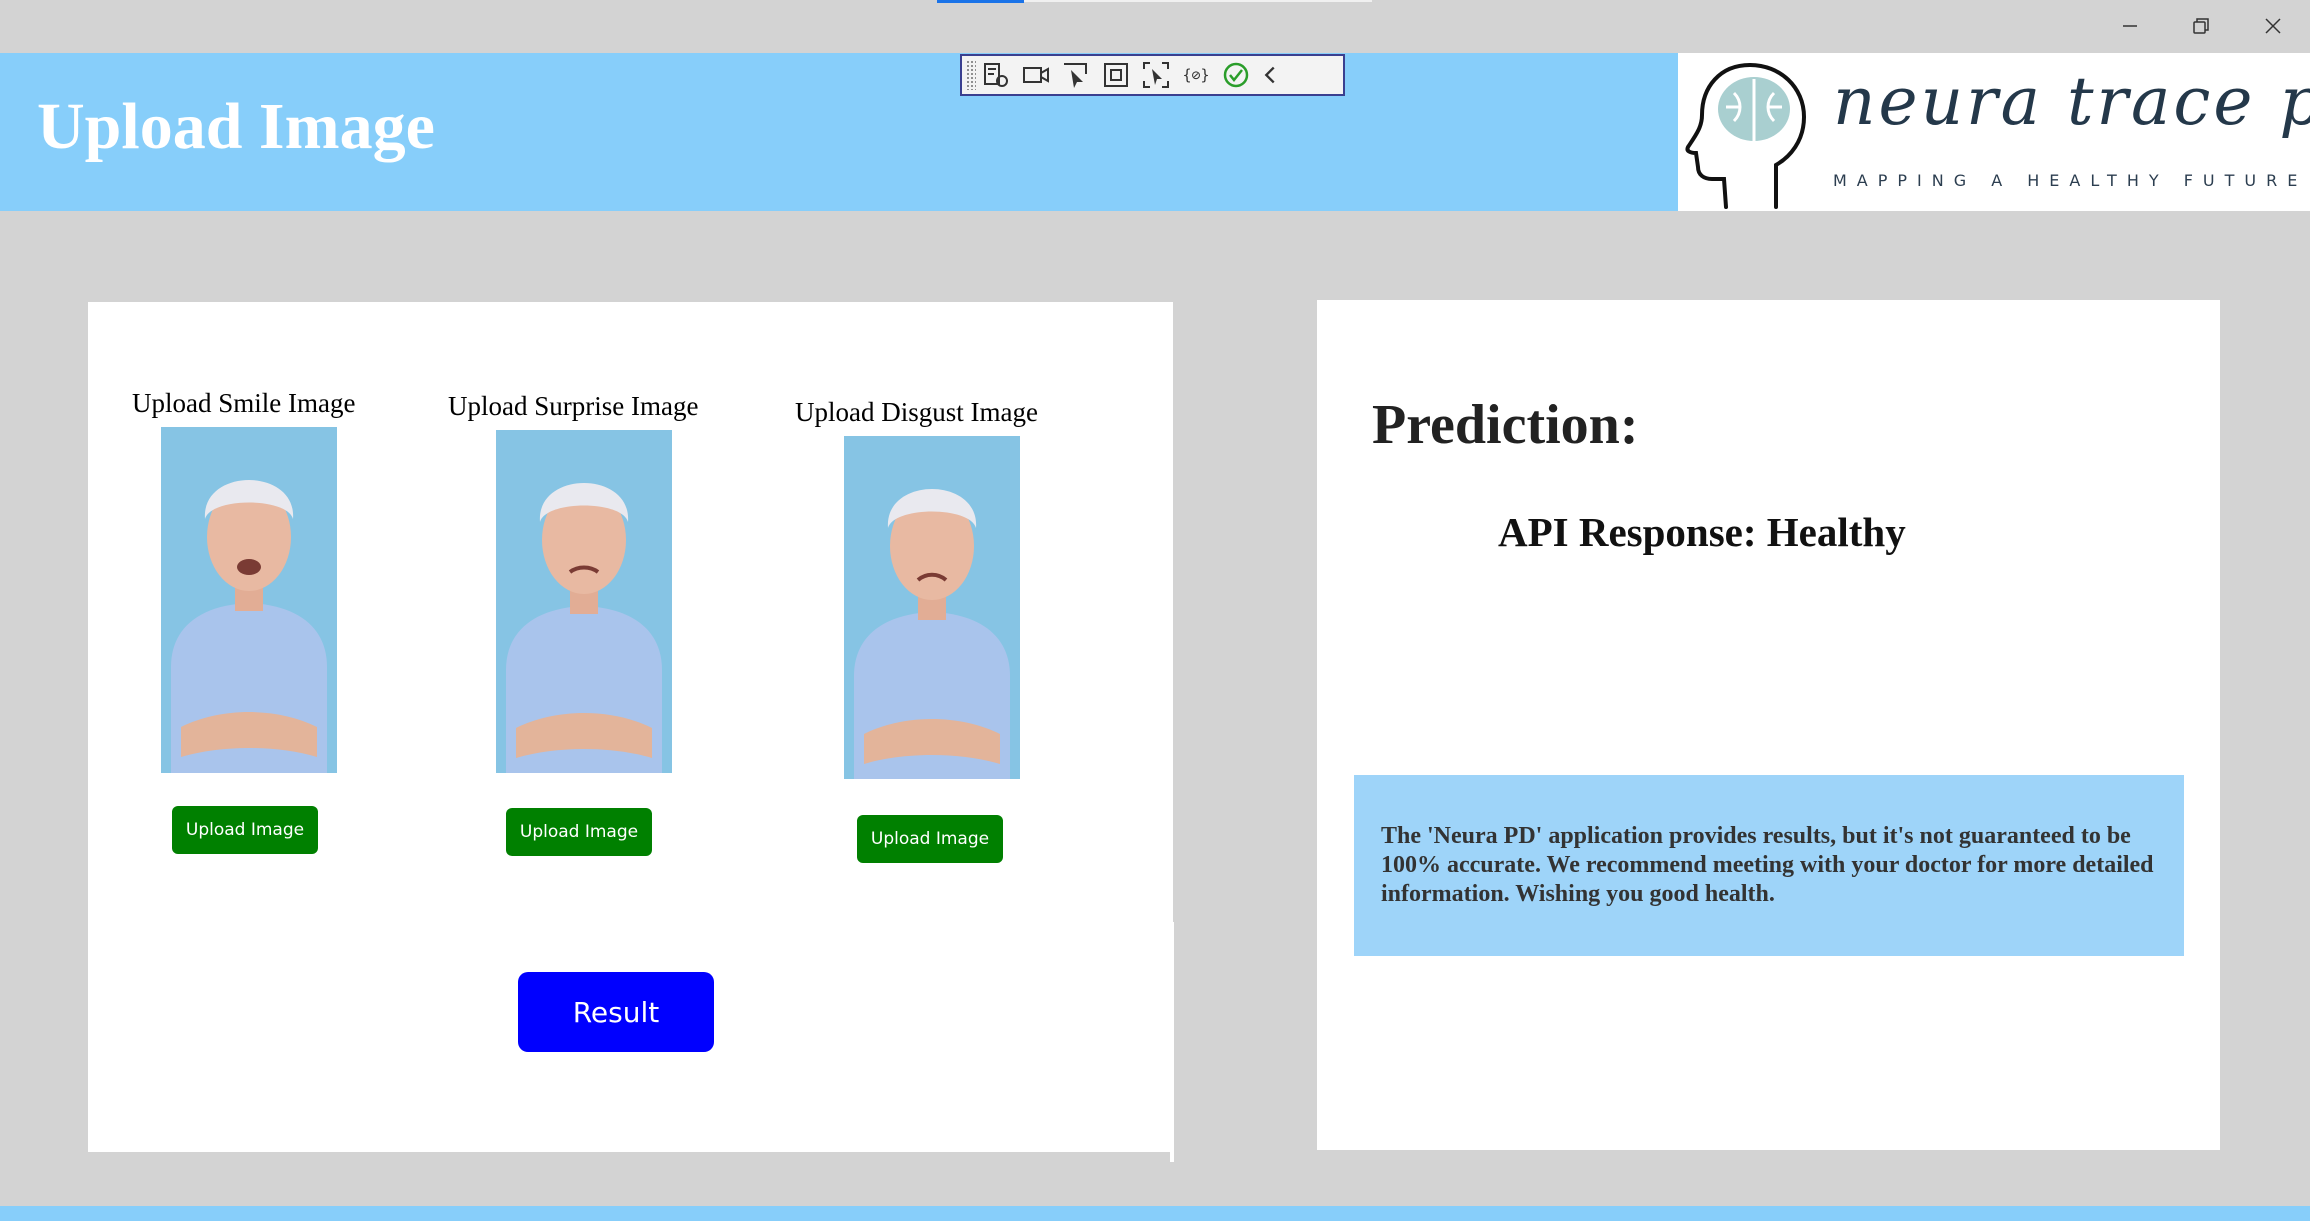 This screenshot has width=2310, height=1221. I want to click on video-icon, so click(1036, 75).